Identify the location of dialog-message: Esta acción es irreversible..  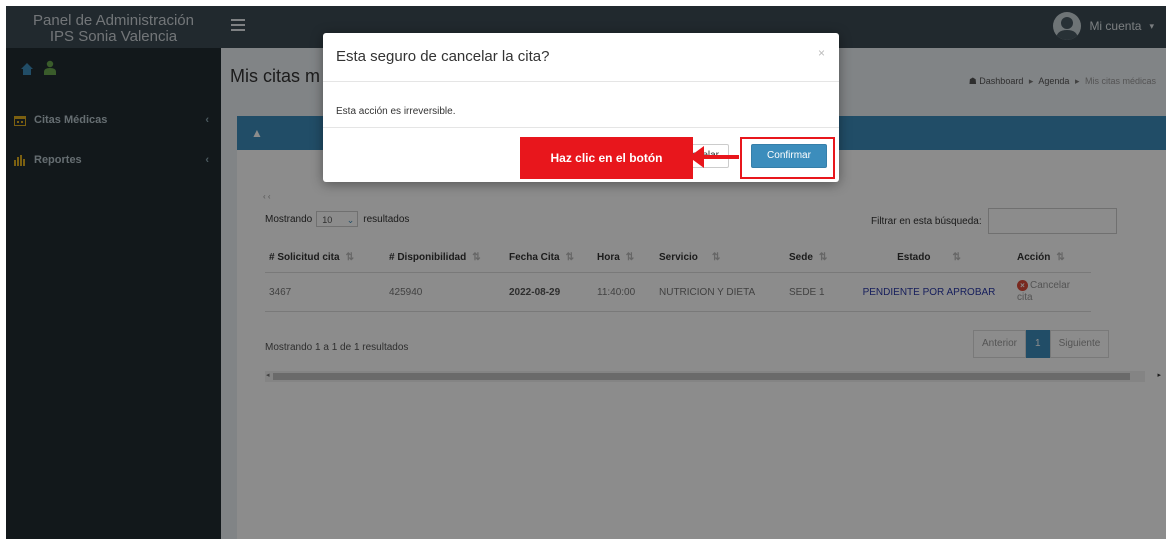
(396, 111).